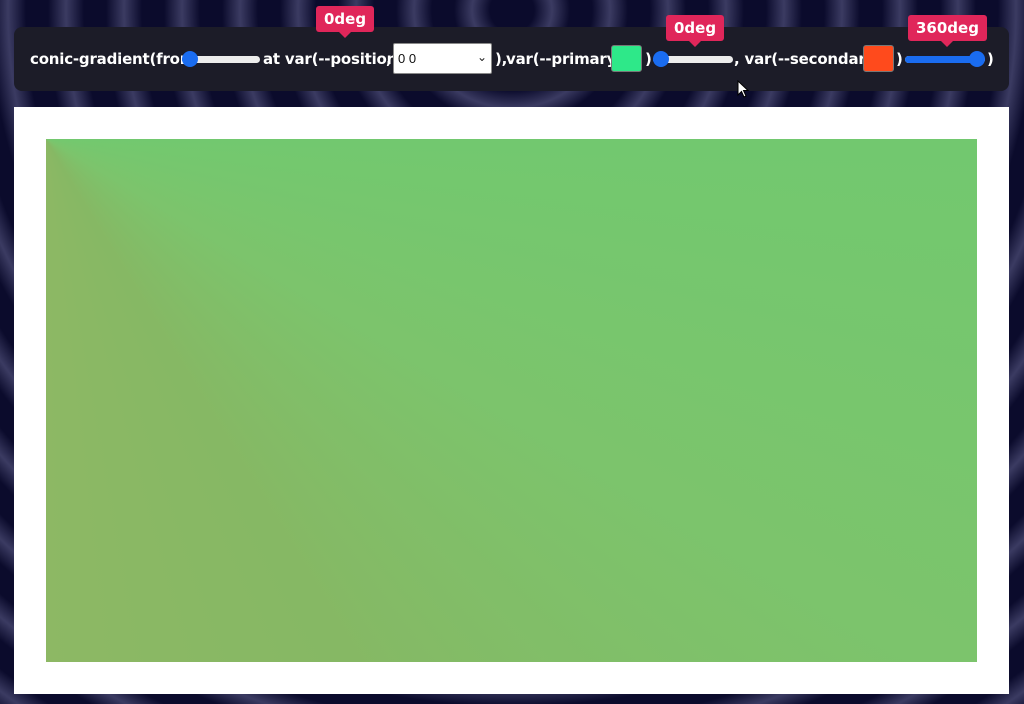  What do you see at coordinates (743, 89) in the screenshot?
I see `mouse-pointer-icon` at bounding box center [743, 89].